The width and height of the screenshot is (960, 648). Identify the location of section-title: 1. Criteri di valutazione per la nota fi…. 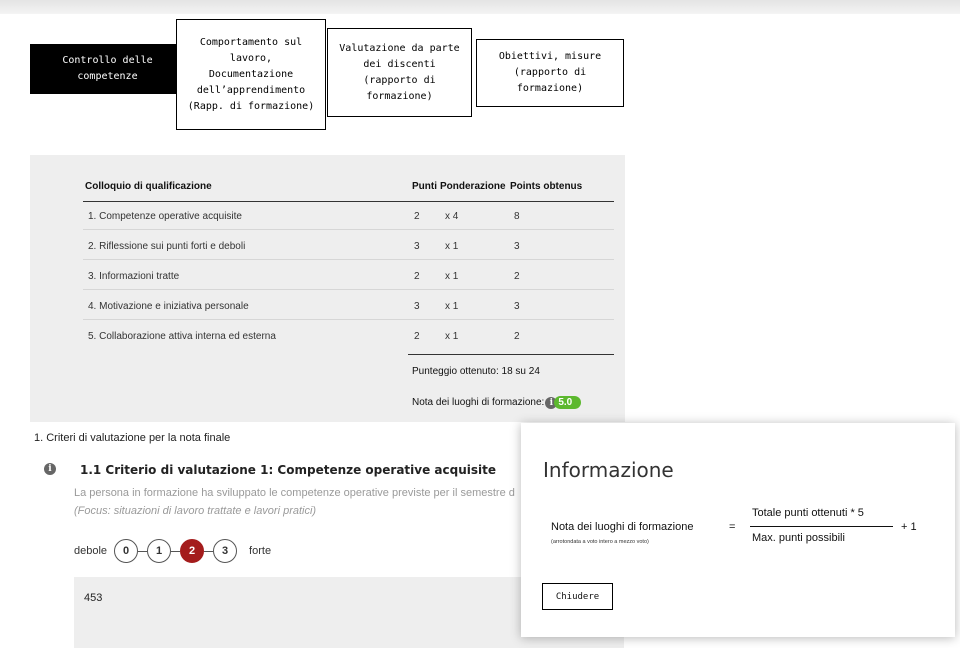
(132, 438).